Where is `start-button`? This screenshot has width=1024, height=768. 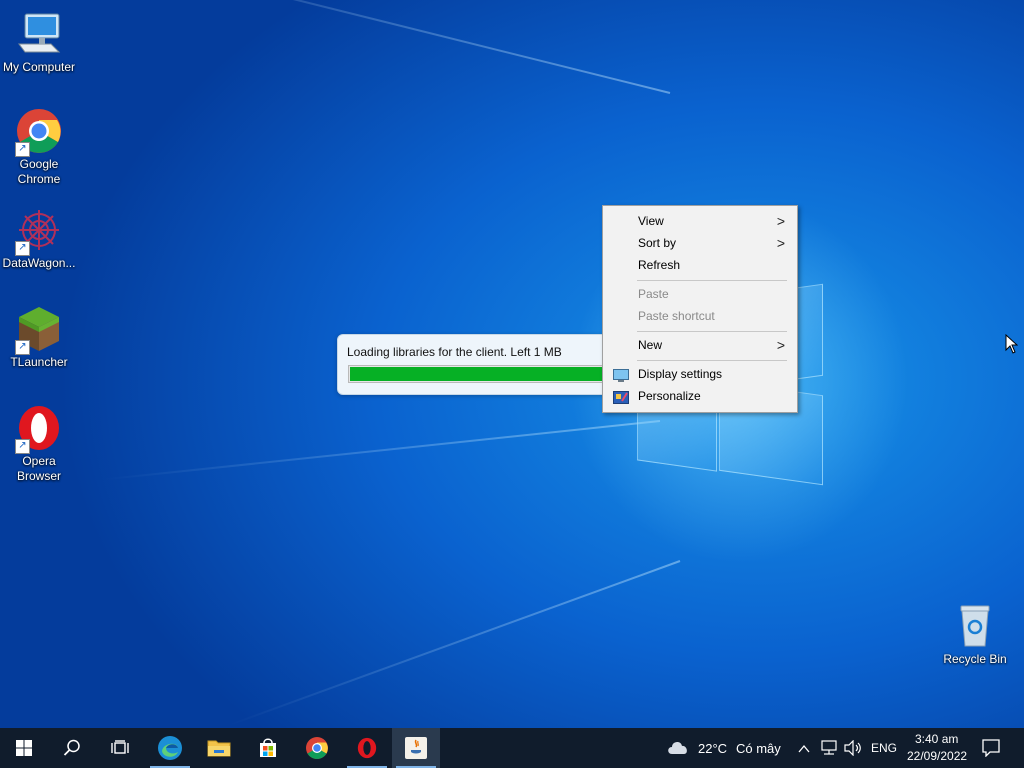 start-button is located at coordinates (24, 748).